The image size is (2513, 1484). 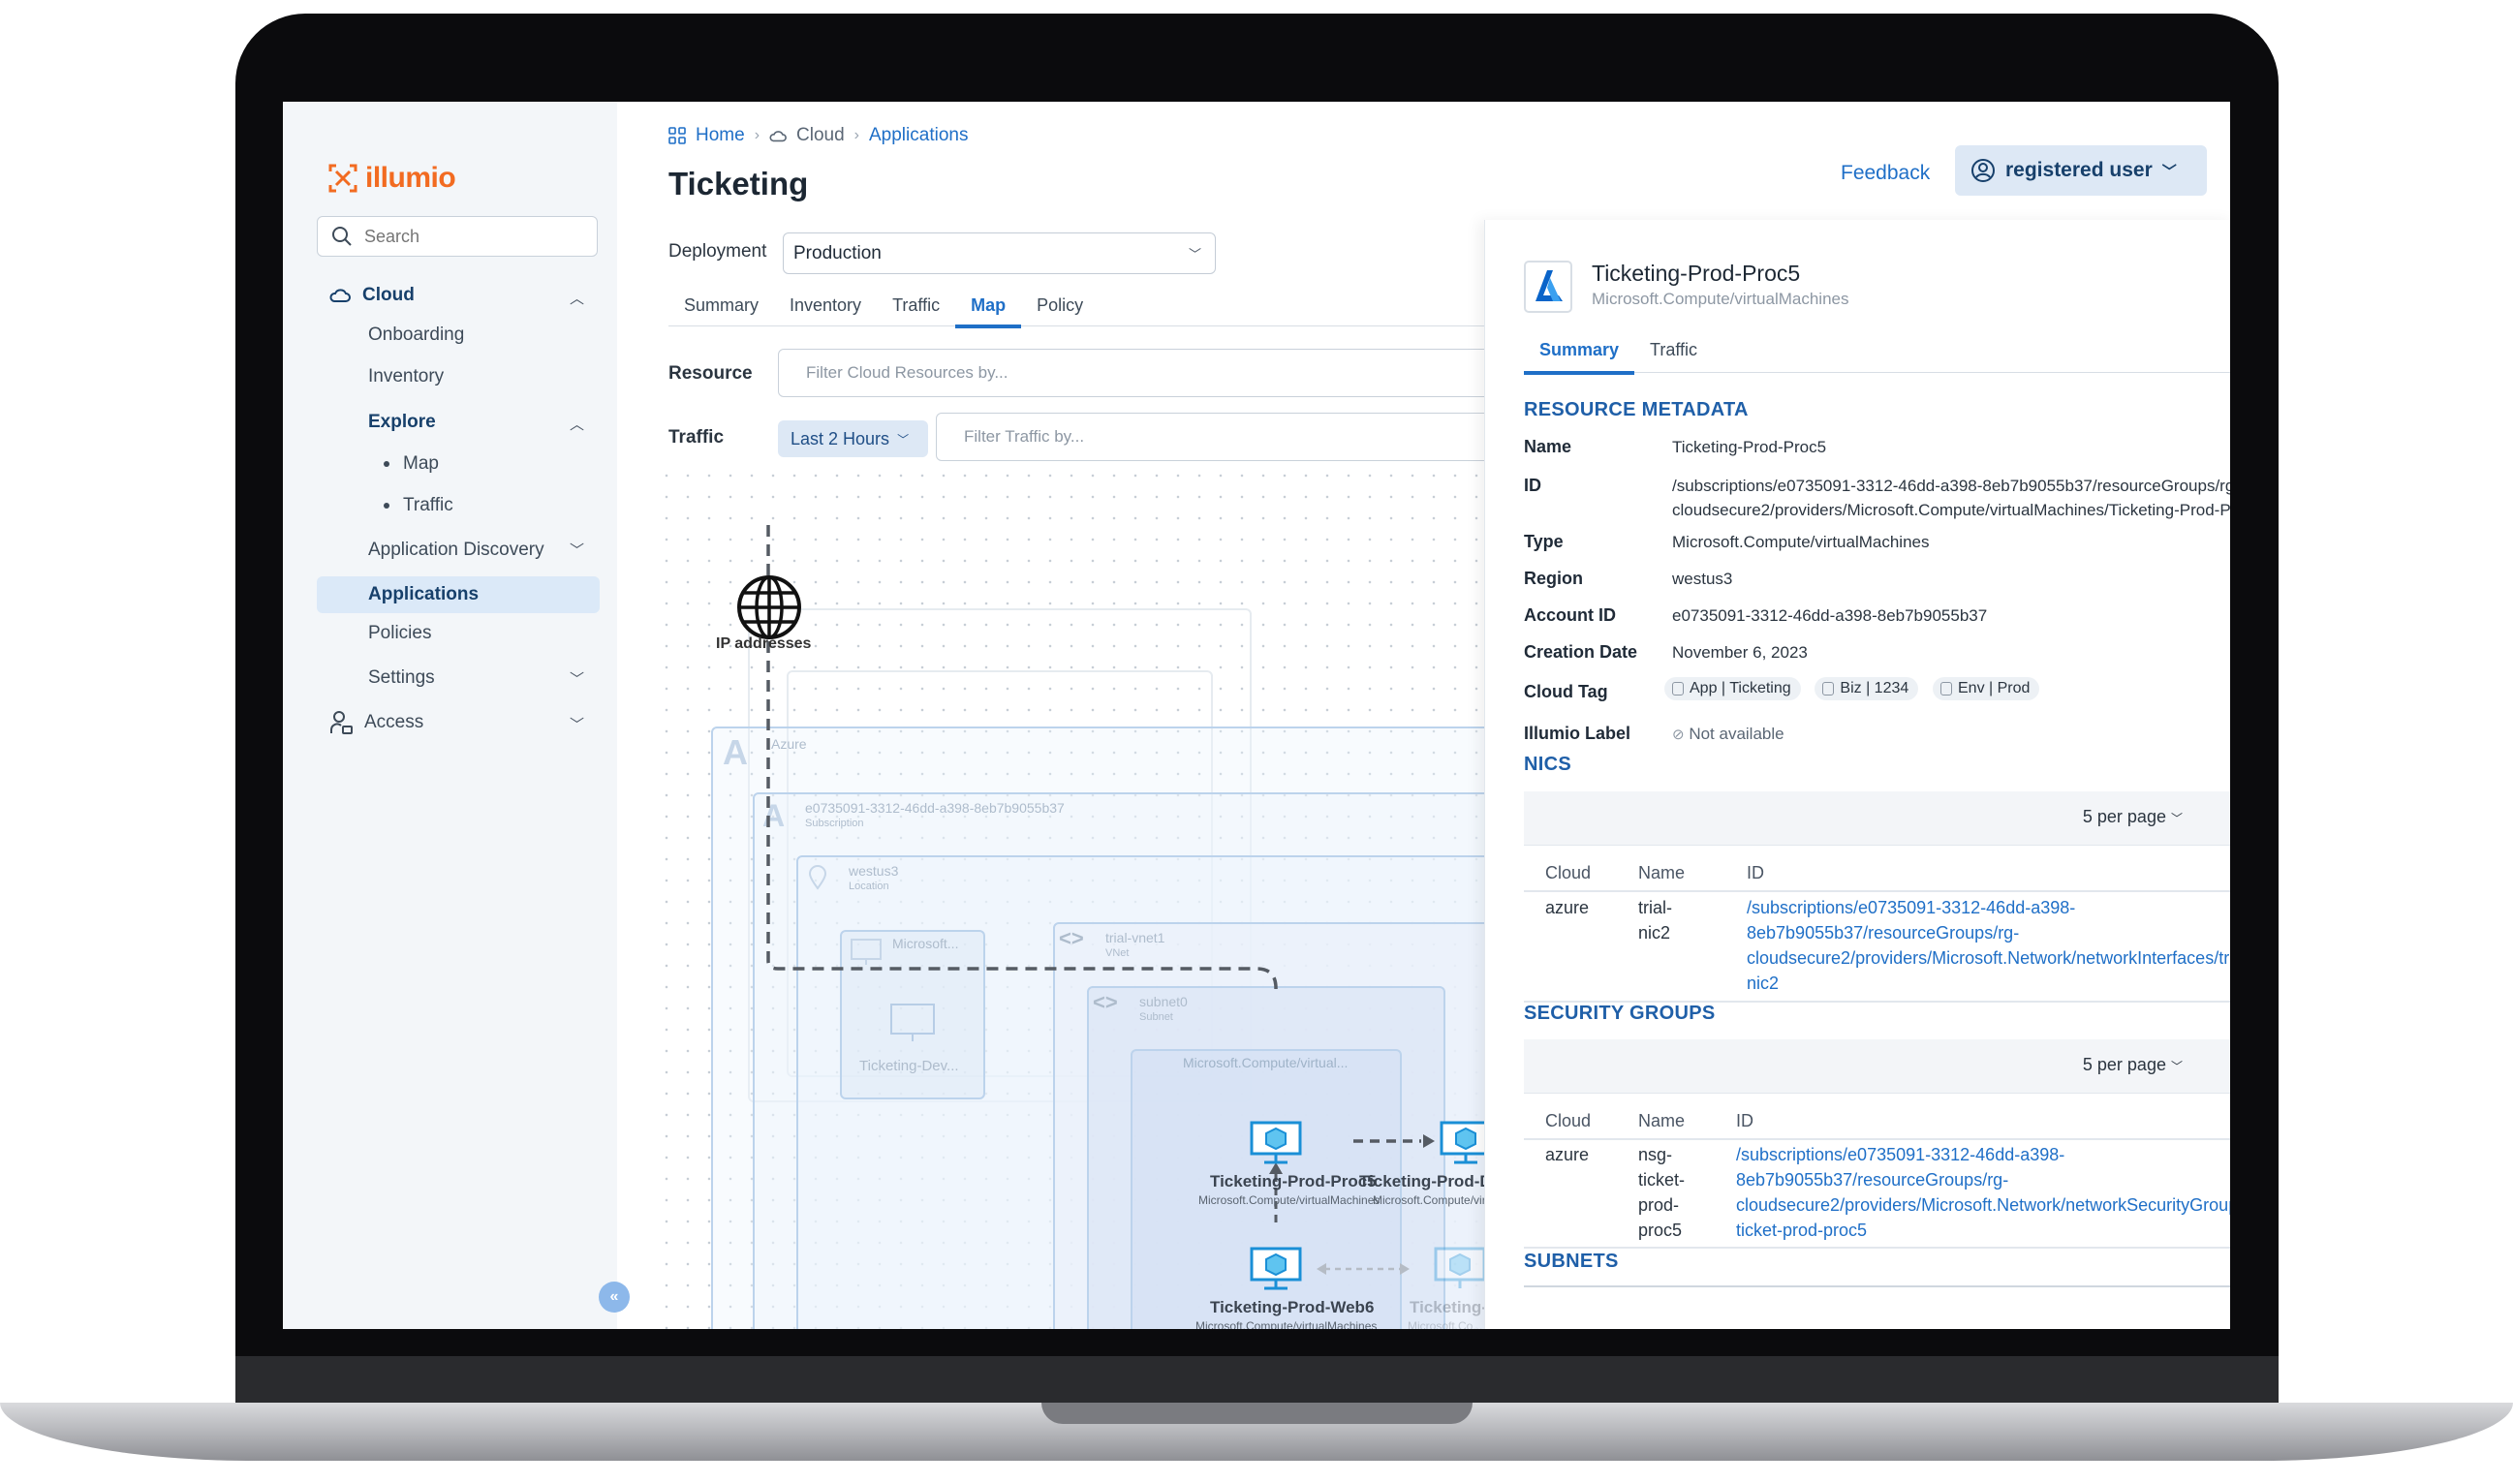 I want to click on time-range-select: Last 2 Hours ﹀, so click(x=853, y=438).